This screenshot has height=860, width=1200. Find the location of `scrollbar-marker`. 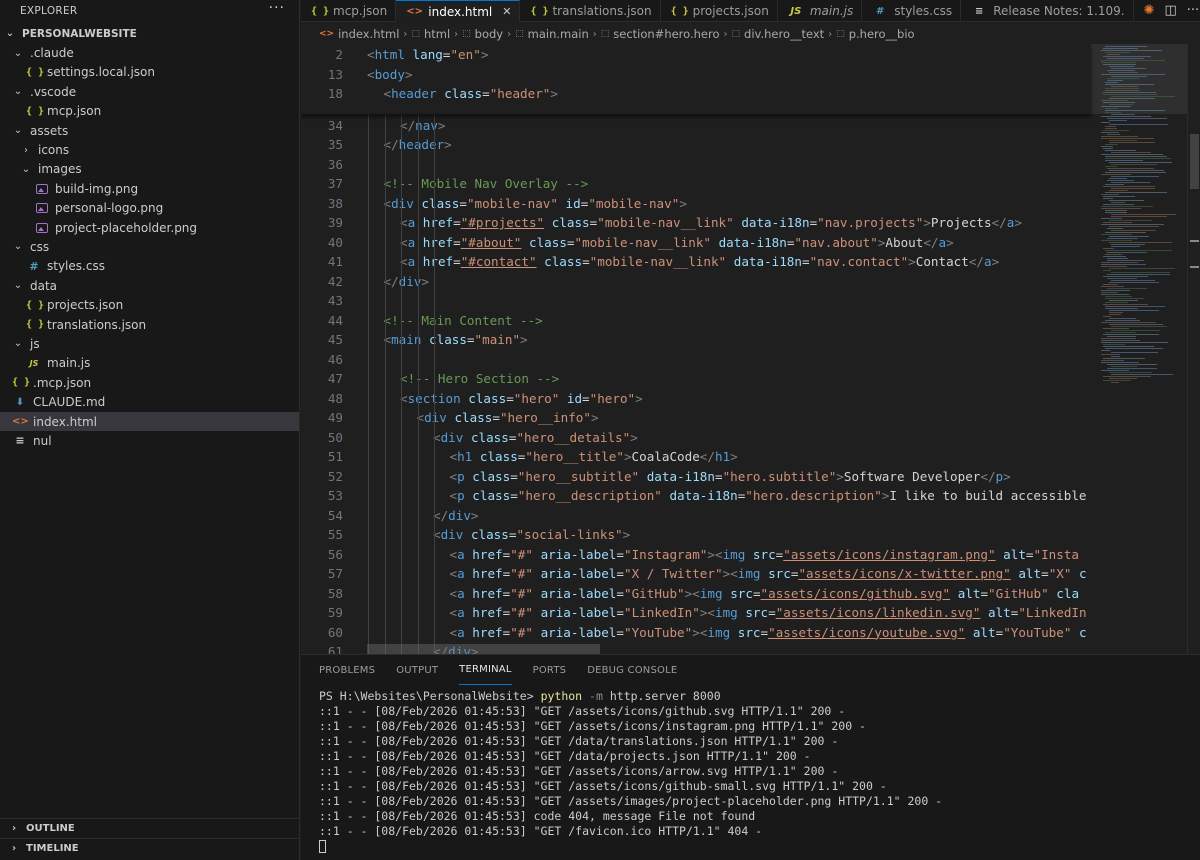

scrollbar-marker is located at coordinates (1194, 267).